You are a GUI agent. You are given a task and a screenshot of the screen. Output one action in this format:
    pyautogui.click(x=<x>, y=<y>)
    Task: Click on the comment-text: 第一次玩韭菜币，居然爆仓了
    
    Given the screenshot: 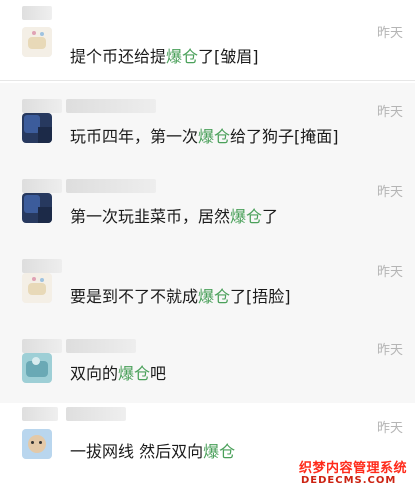 What is the action you would take?
    pyautogui.click(x=174, y=216)
    